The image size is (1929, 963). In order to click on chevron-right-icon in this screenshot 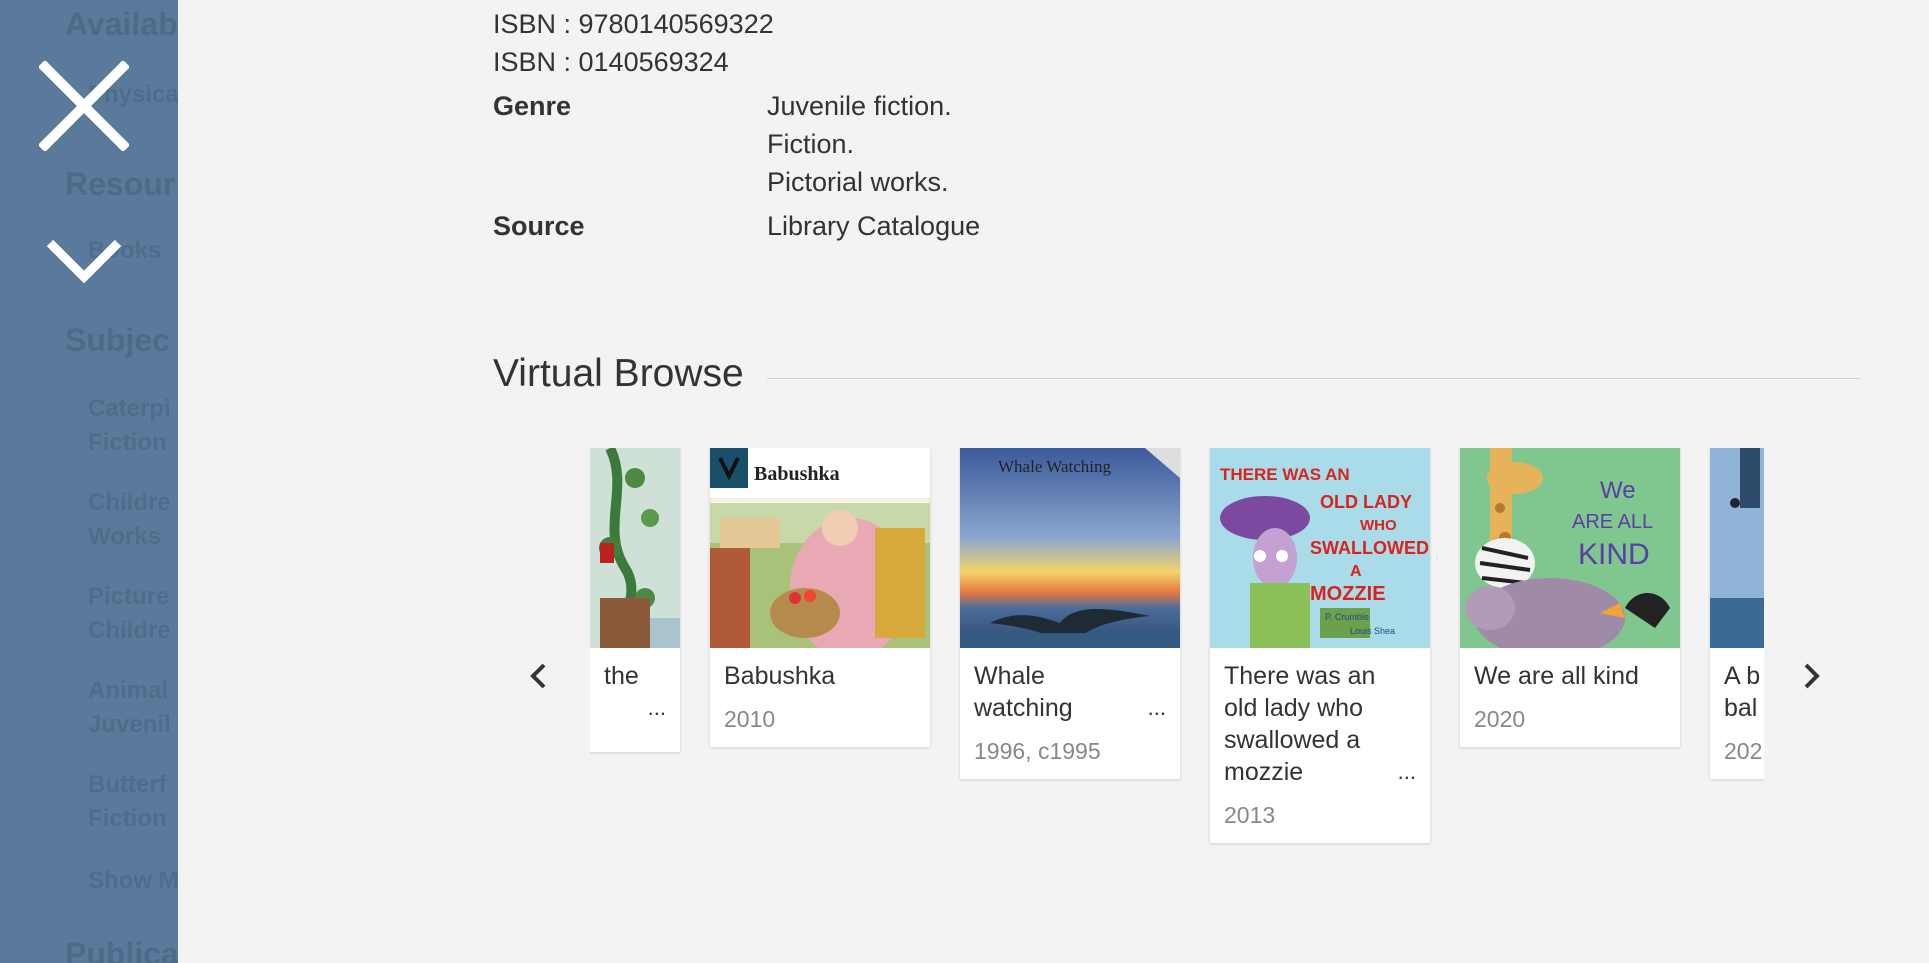, I will do `click(1812, 676)`.